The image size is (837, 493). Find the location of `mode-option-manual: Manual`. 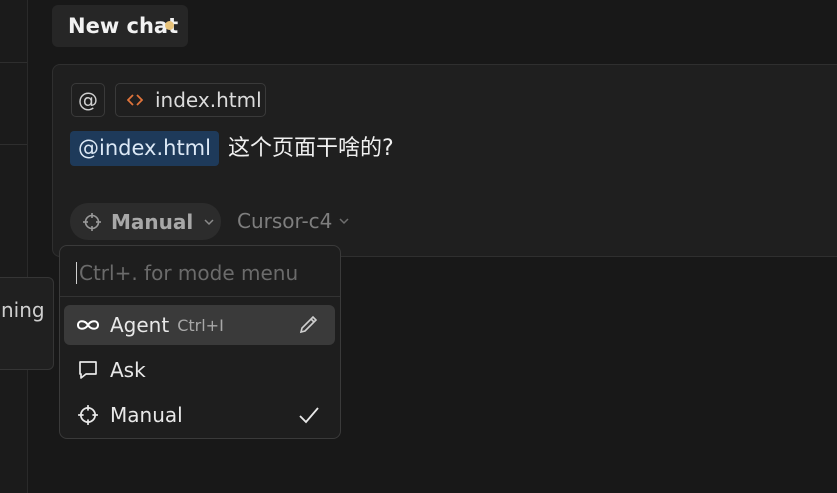

mode-option-manual: Manual is located at coordinates (199, 415).